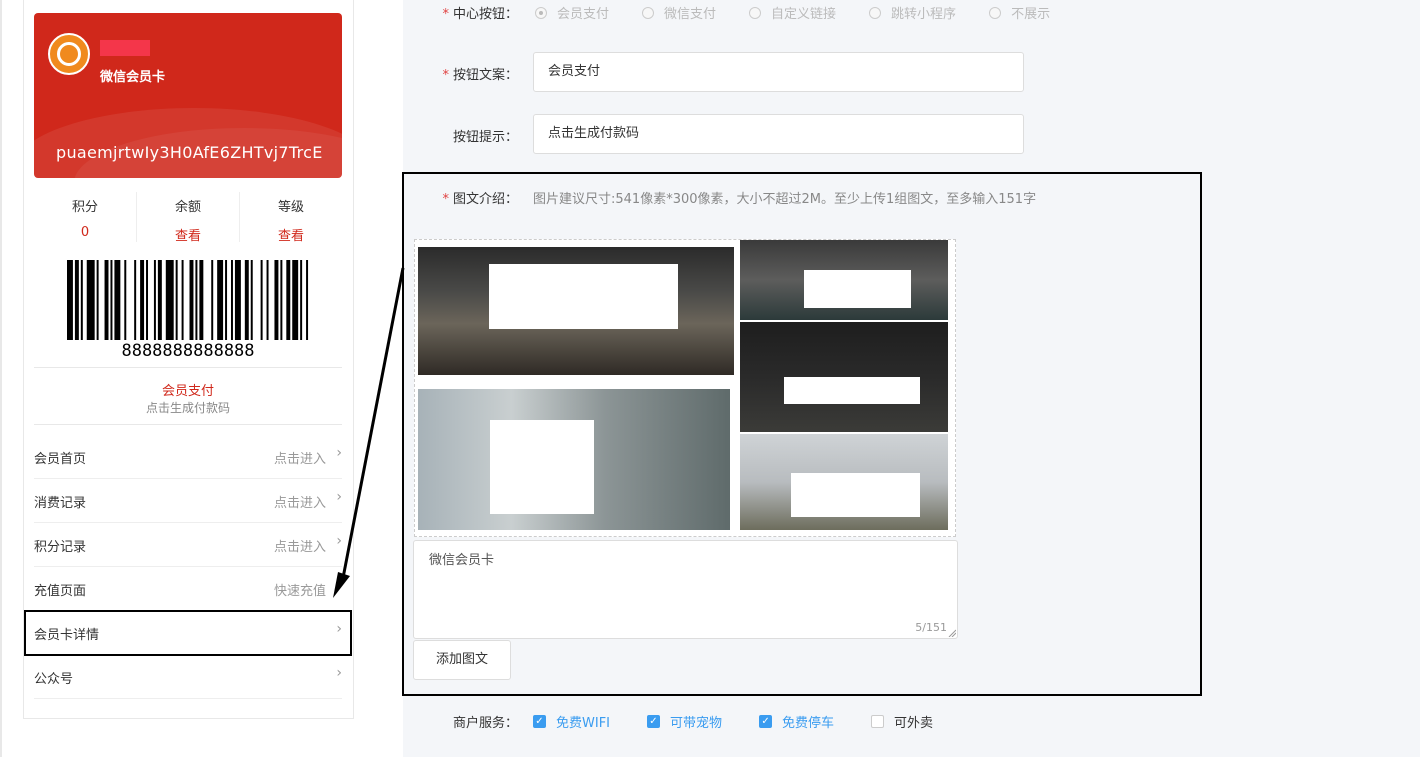 The height and width of the screenshot is (757, 1420). Describe the element at coordinates (60, 591) in the screenshot. I see `menu-item-label: 充值页面` at that location.